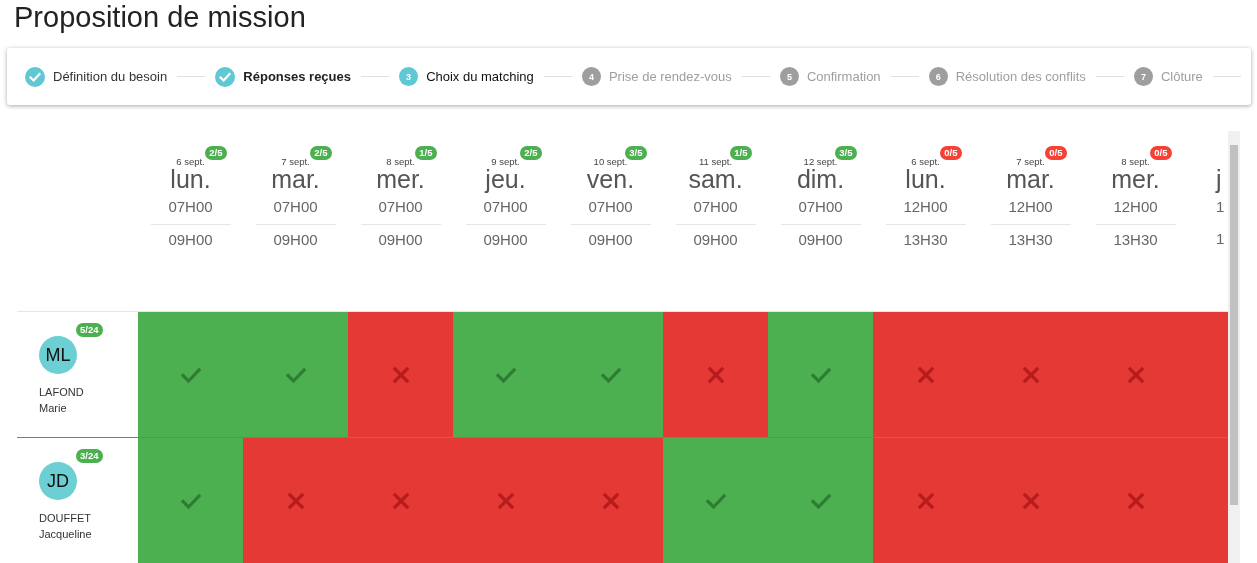 The height and width of the screenshot is (563, 1257). I want to click on step-label: Clôture, so click(1181, 76).